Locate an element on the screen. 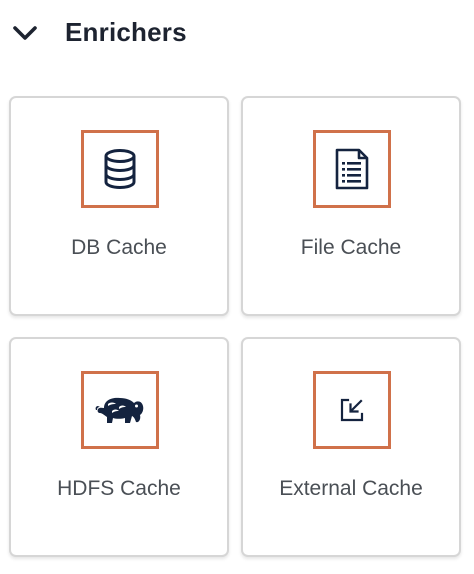 Image resolution: width=474 pixels, height=574 pixels. card-label: External Cache is located at coordinates (351, 488).